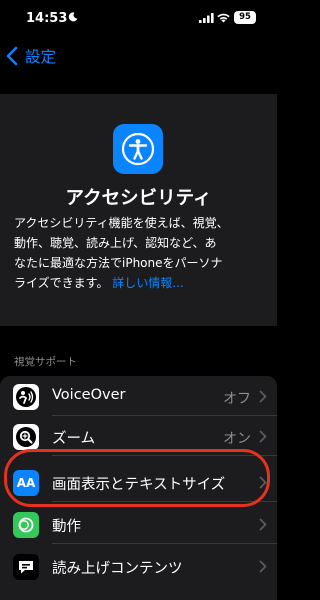  I want to click on row-value: オン, so click(237, 439).